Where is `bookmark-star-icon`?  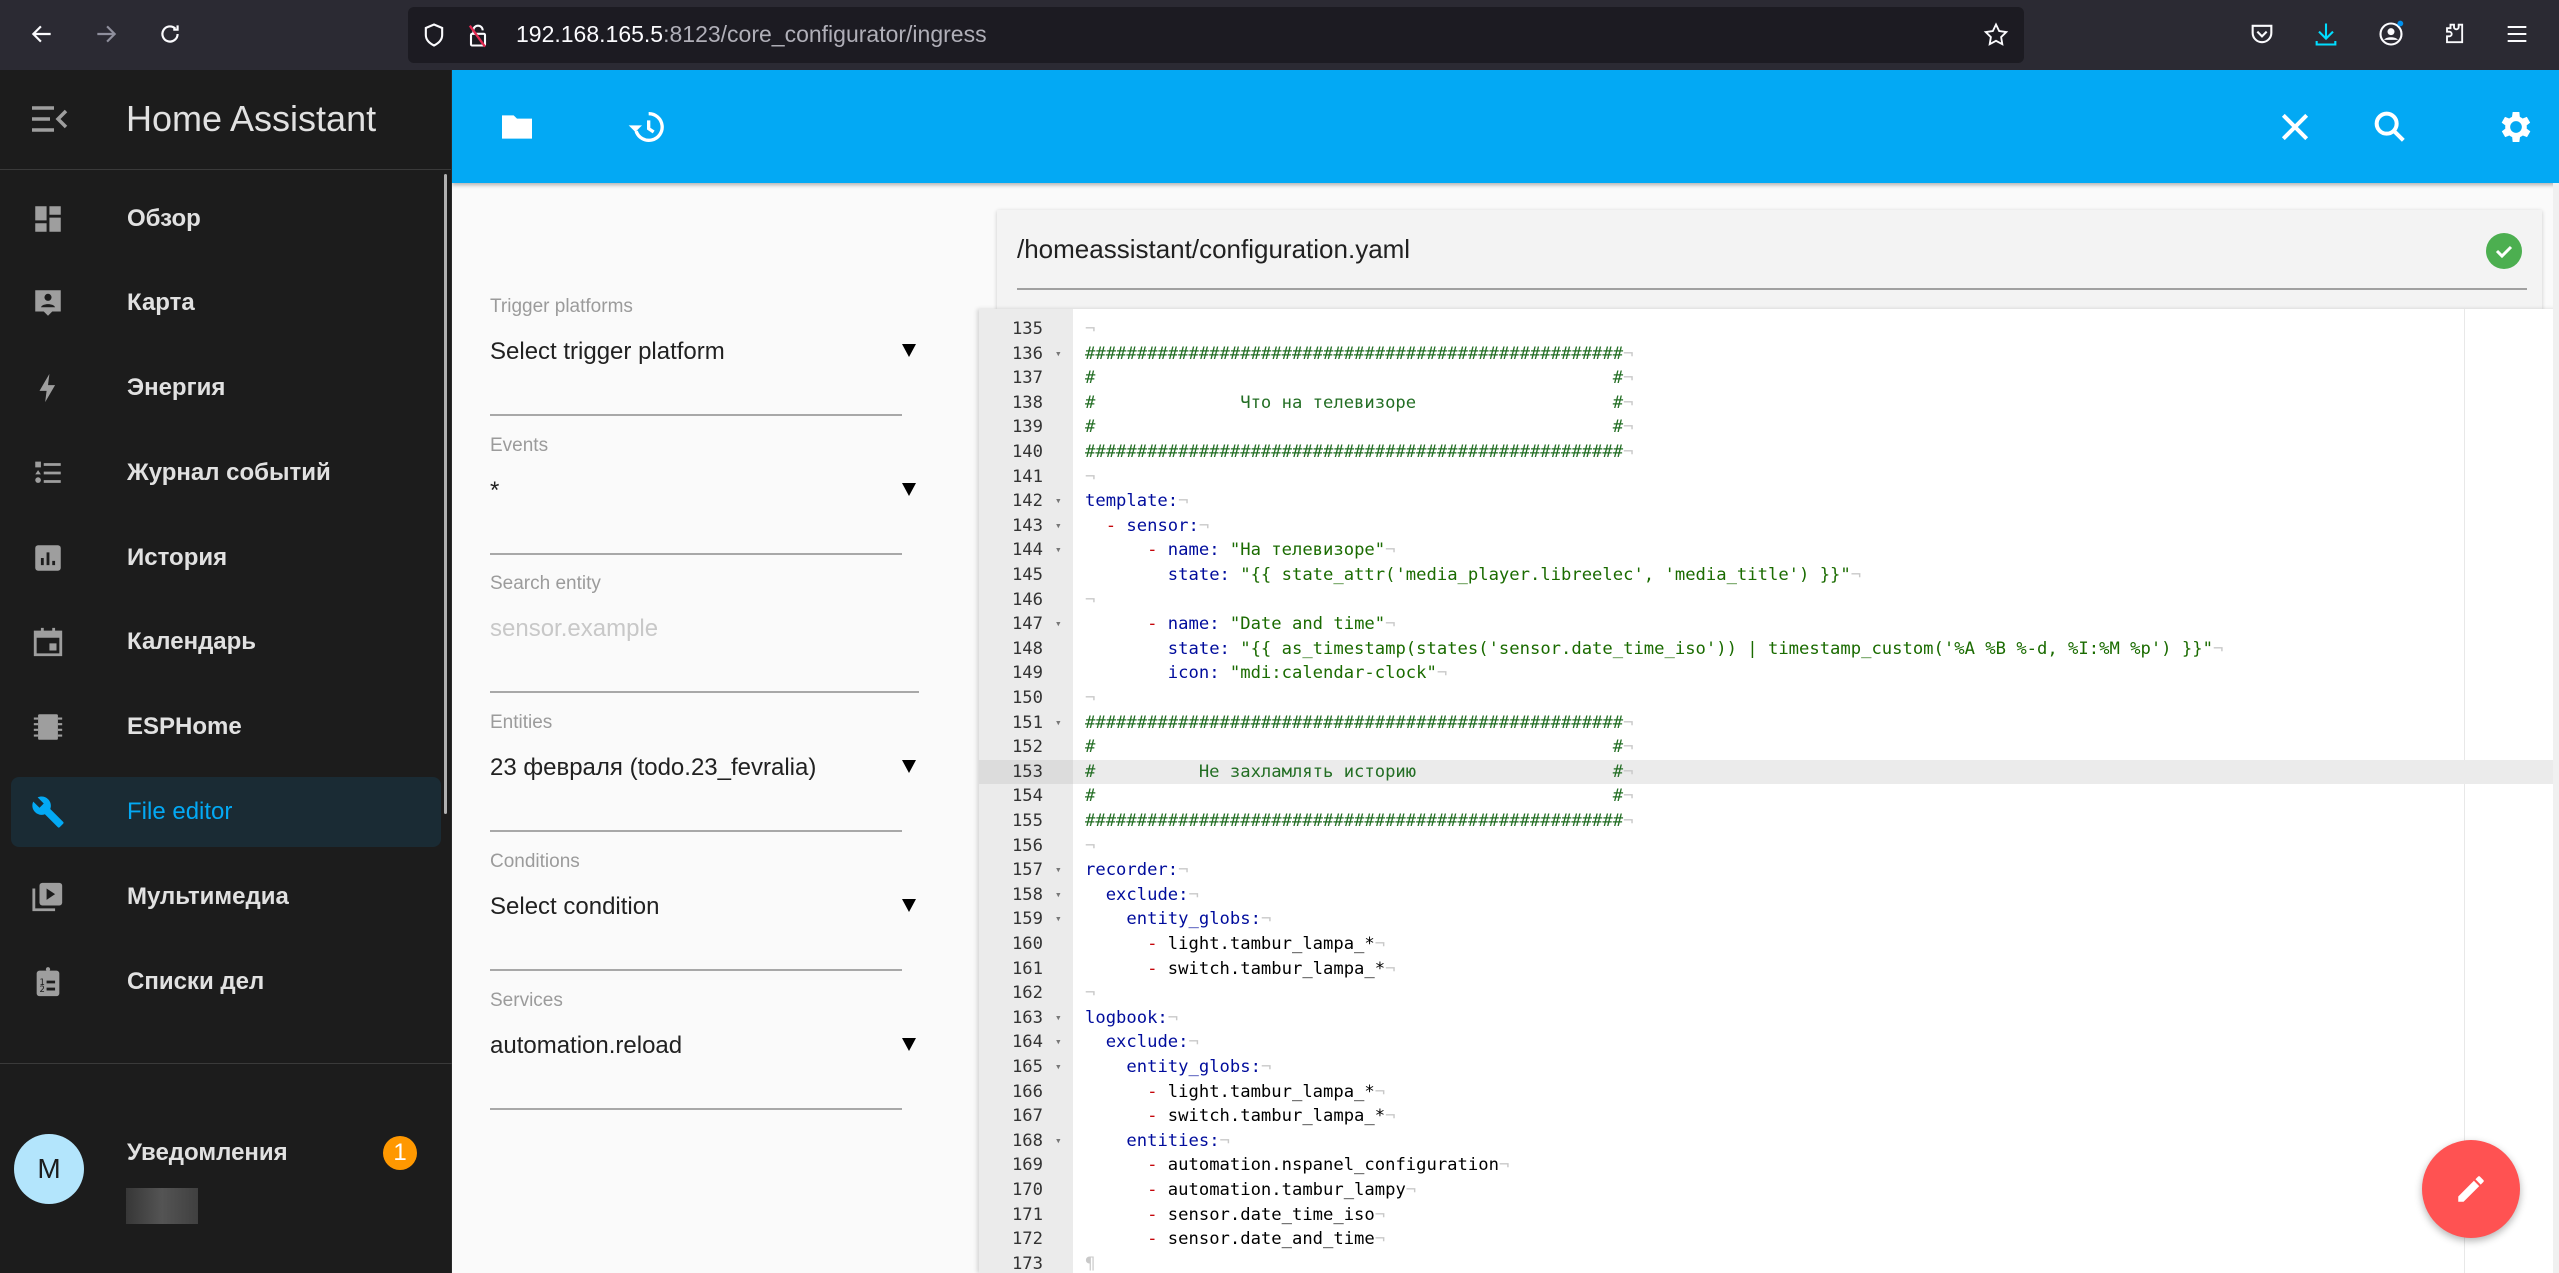
bookmark-star-icon is located at coordinates (1996, 35).